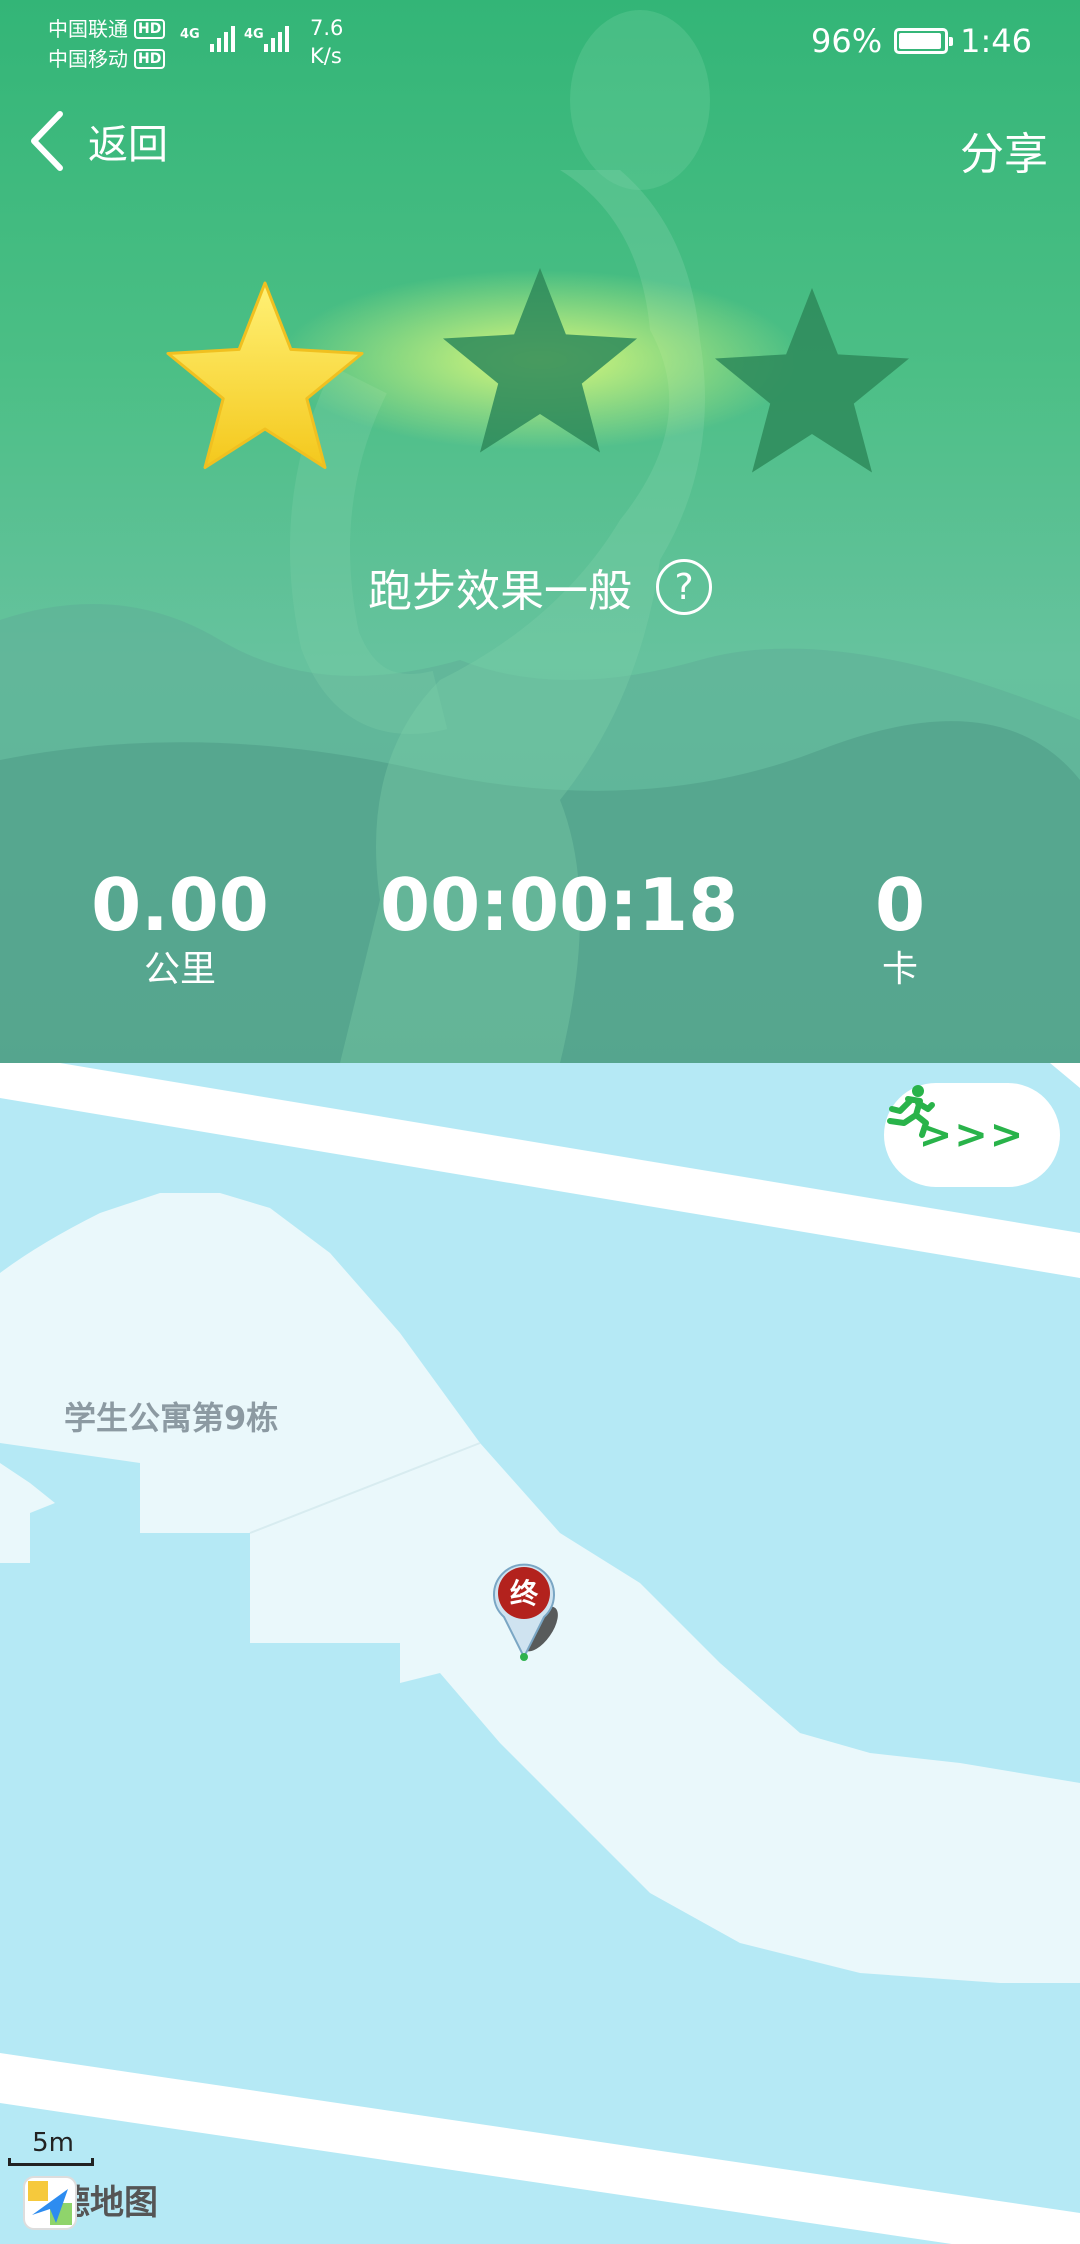 This screenshot has width=1080, height=2244. Describe the element at coordinates (107, 44) in the screenshot. I see `carrier-info: 中国联通 HD 中国移动 HD` at that location.